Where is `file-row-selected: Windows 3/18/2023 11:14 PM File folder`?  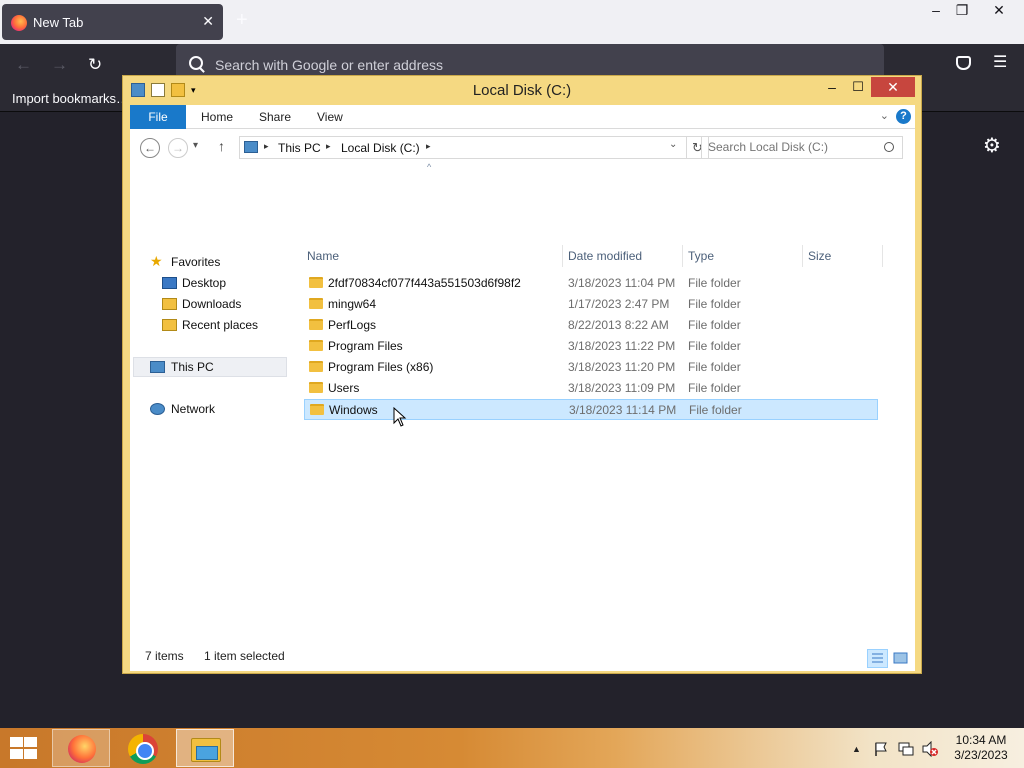 file-row-selected: Windows 3/18/2023 11:14 PM File folder is located at coordinates (591, 409).